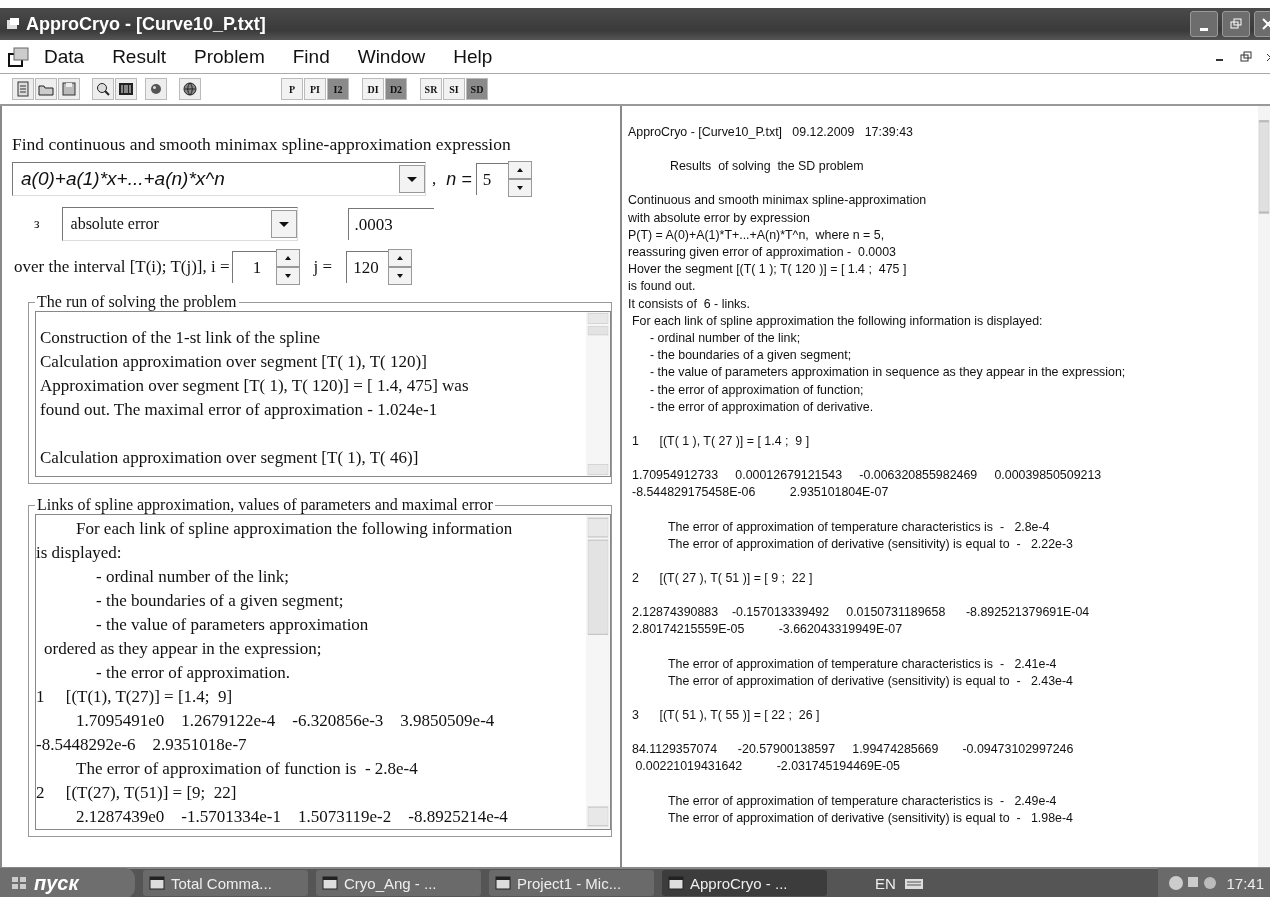  What do you see at coordinates (23, 89) in the screenshot?
I see `document-icon` at bounding box center [23, 89].